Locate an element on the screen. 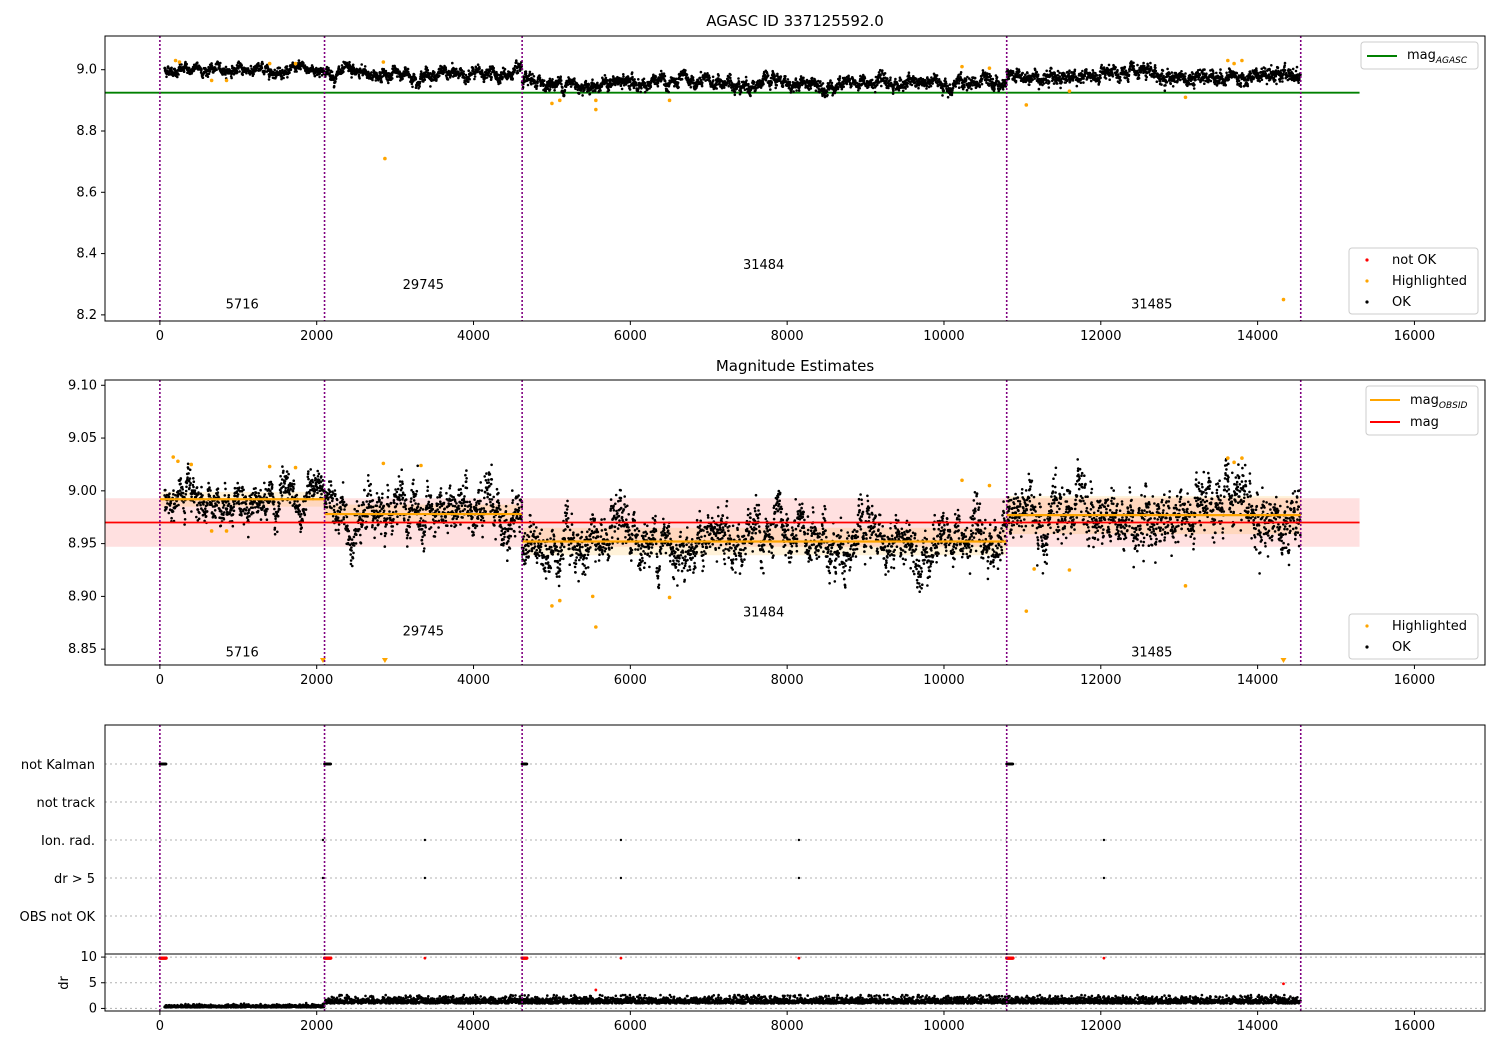  legend-label-ok: OK is located at coordinates (1401, 302).